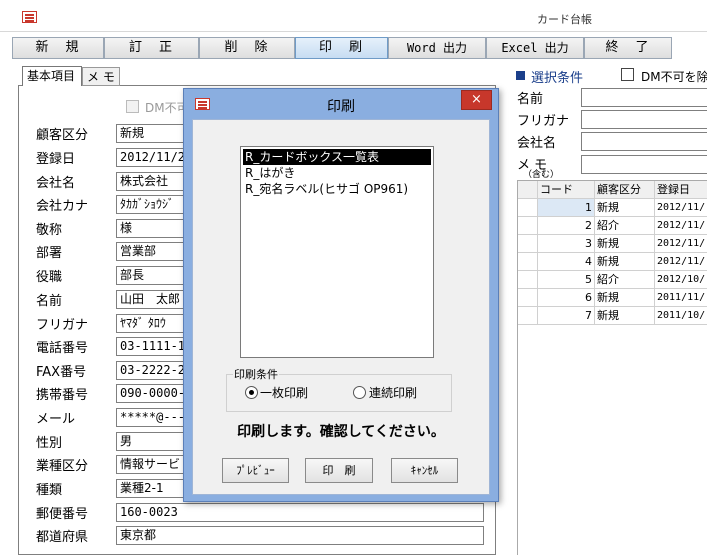  Describe the element at coordinates (337, 173) in the screenshot. I see `report-item: R_はがき` at that location.